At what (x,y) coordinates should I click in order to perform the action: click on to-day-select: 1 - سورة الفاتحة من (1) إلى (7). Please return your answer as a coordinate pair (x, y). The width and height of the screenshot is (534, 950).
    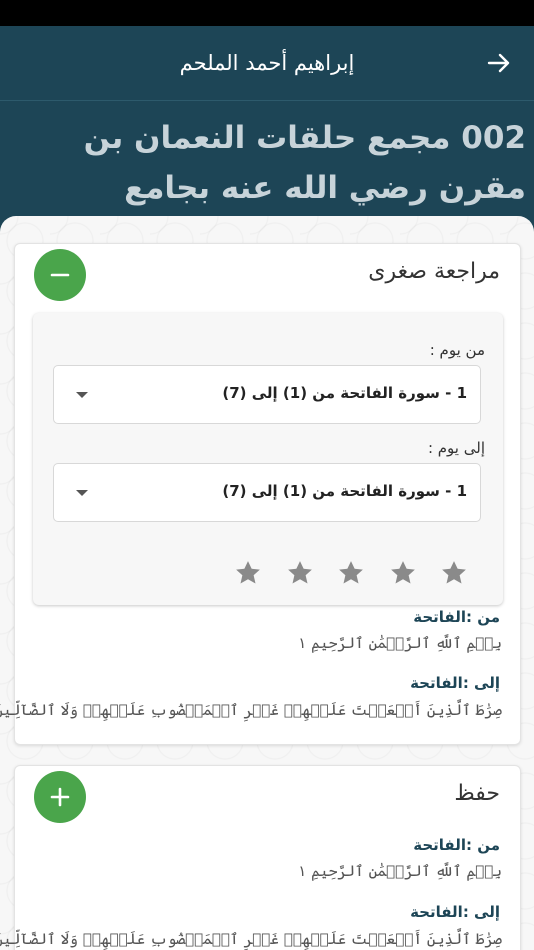
    Looking at the image, I should click on (267, 492).